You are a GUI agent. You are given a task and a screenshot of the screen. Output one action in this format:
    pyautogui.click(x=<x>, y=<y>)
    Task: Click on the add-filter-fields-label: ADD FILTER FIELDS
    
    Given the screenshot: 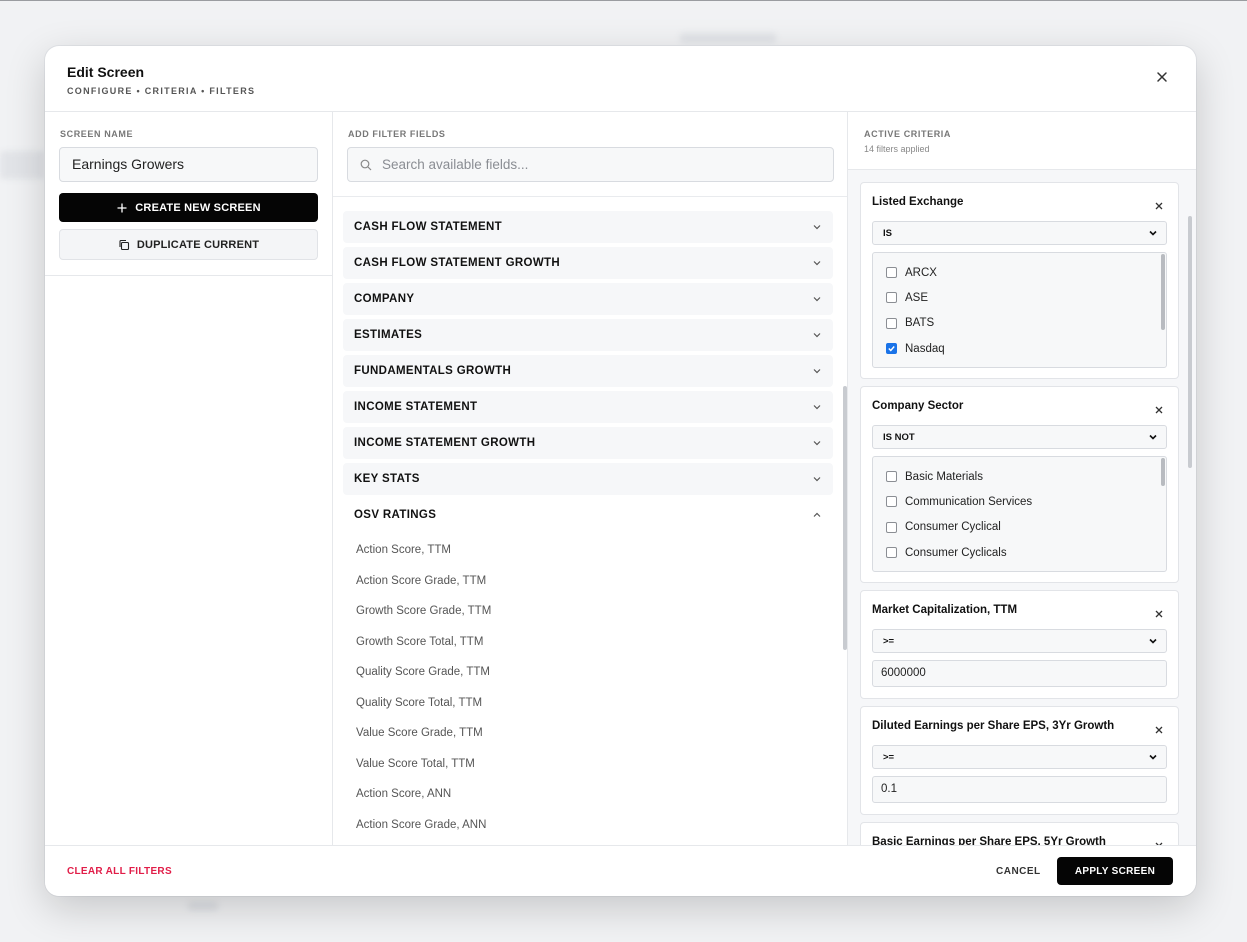 What is the action you would take?
    pyautogui.click(x=397, y=134)
    